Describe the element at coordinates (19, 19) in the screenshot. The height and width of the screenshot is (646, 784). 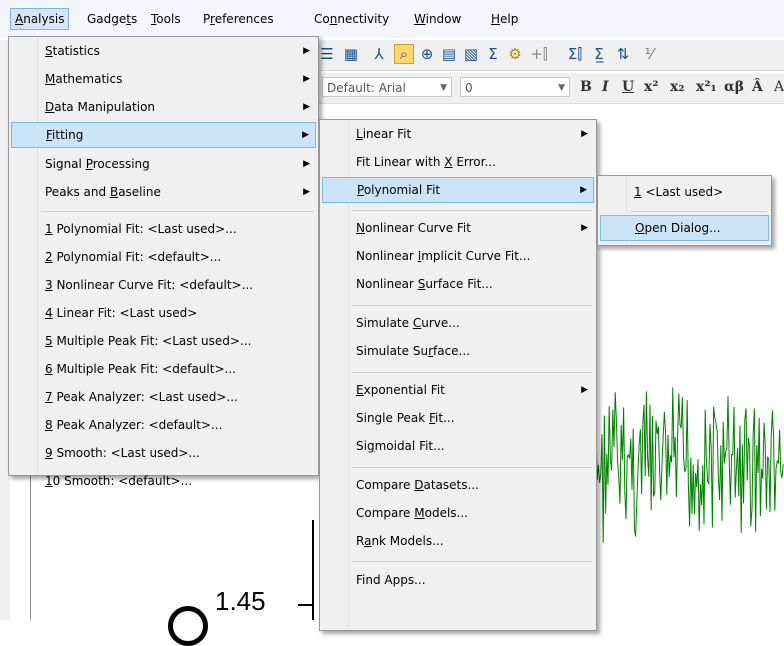
I see `menu-analysis-mnemonic: A` at that location.